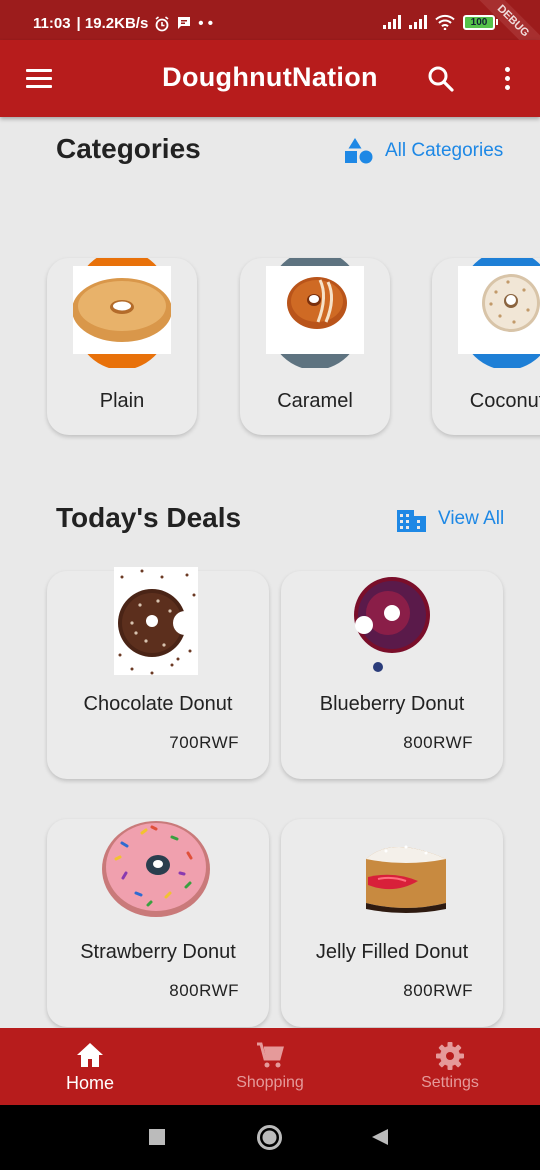 The width and height of the screenshot is (540, 1170). Describe the element at coordinates (157, 1137) in the screenshot. I see `recents-icon` at that location.